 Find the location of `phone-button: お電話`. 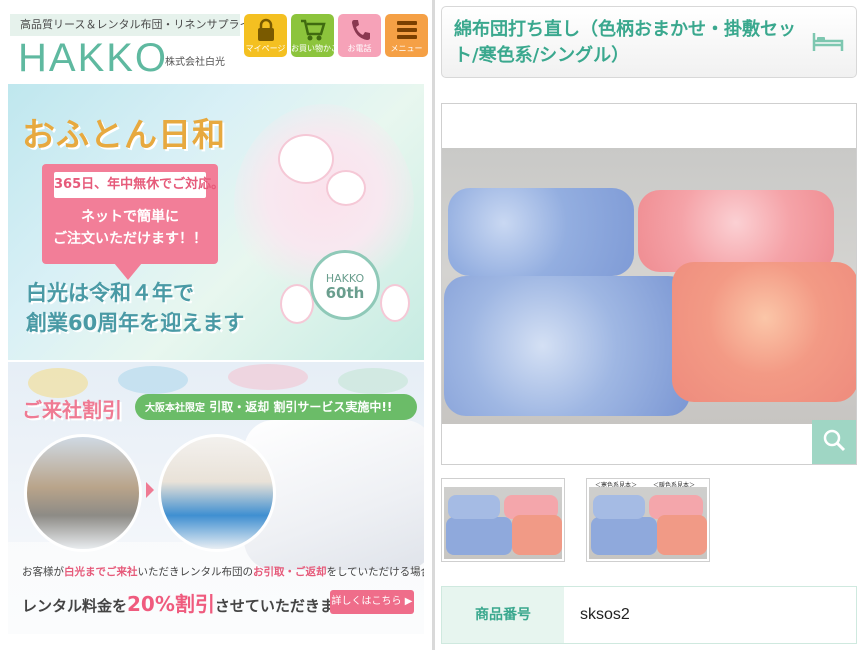

phone-button: お電話 is located at coordinates (359, 35).